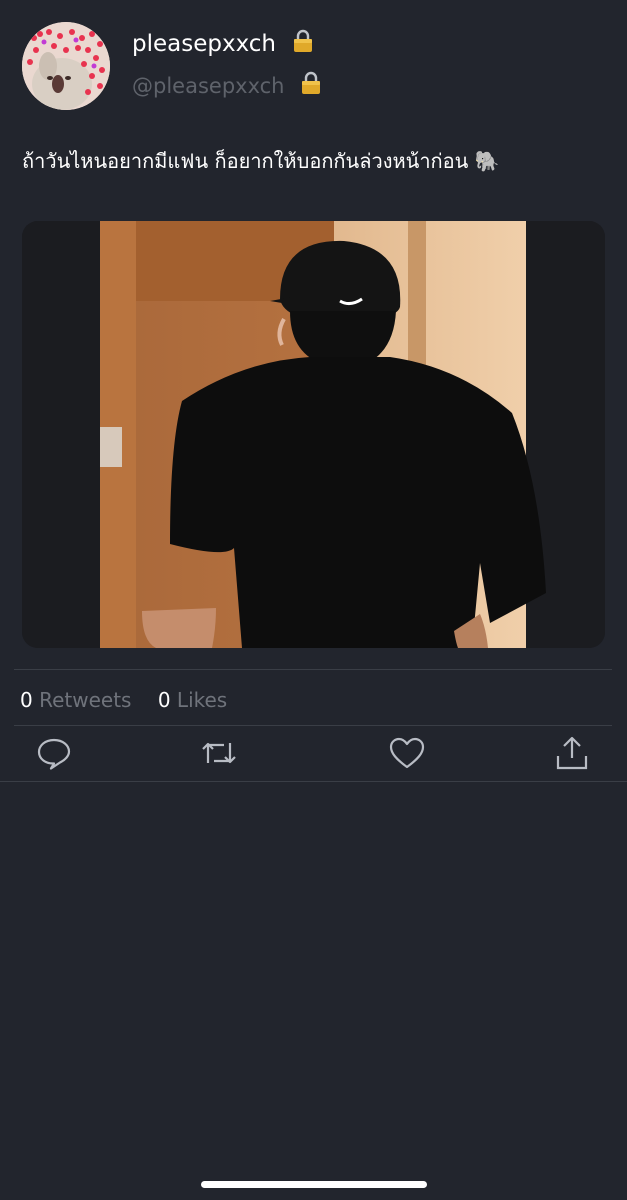 The height and width of the screenshot is (1200, 627). Describe the element at coordinates (208, 86) in the screenshot. I see `handle-text: @pleasepxxch` at that location.